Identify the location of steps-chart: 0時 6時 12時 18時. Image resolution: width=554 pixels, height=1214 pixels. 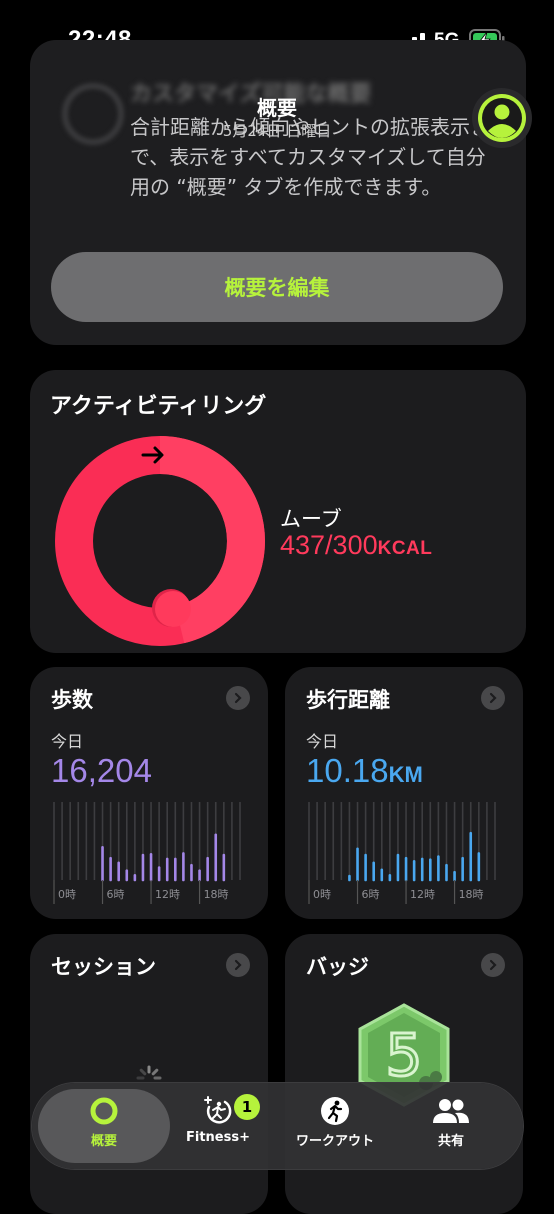
(147, 853).